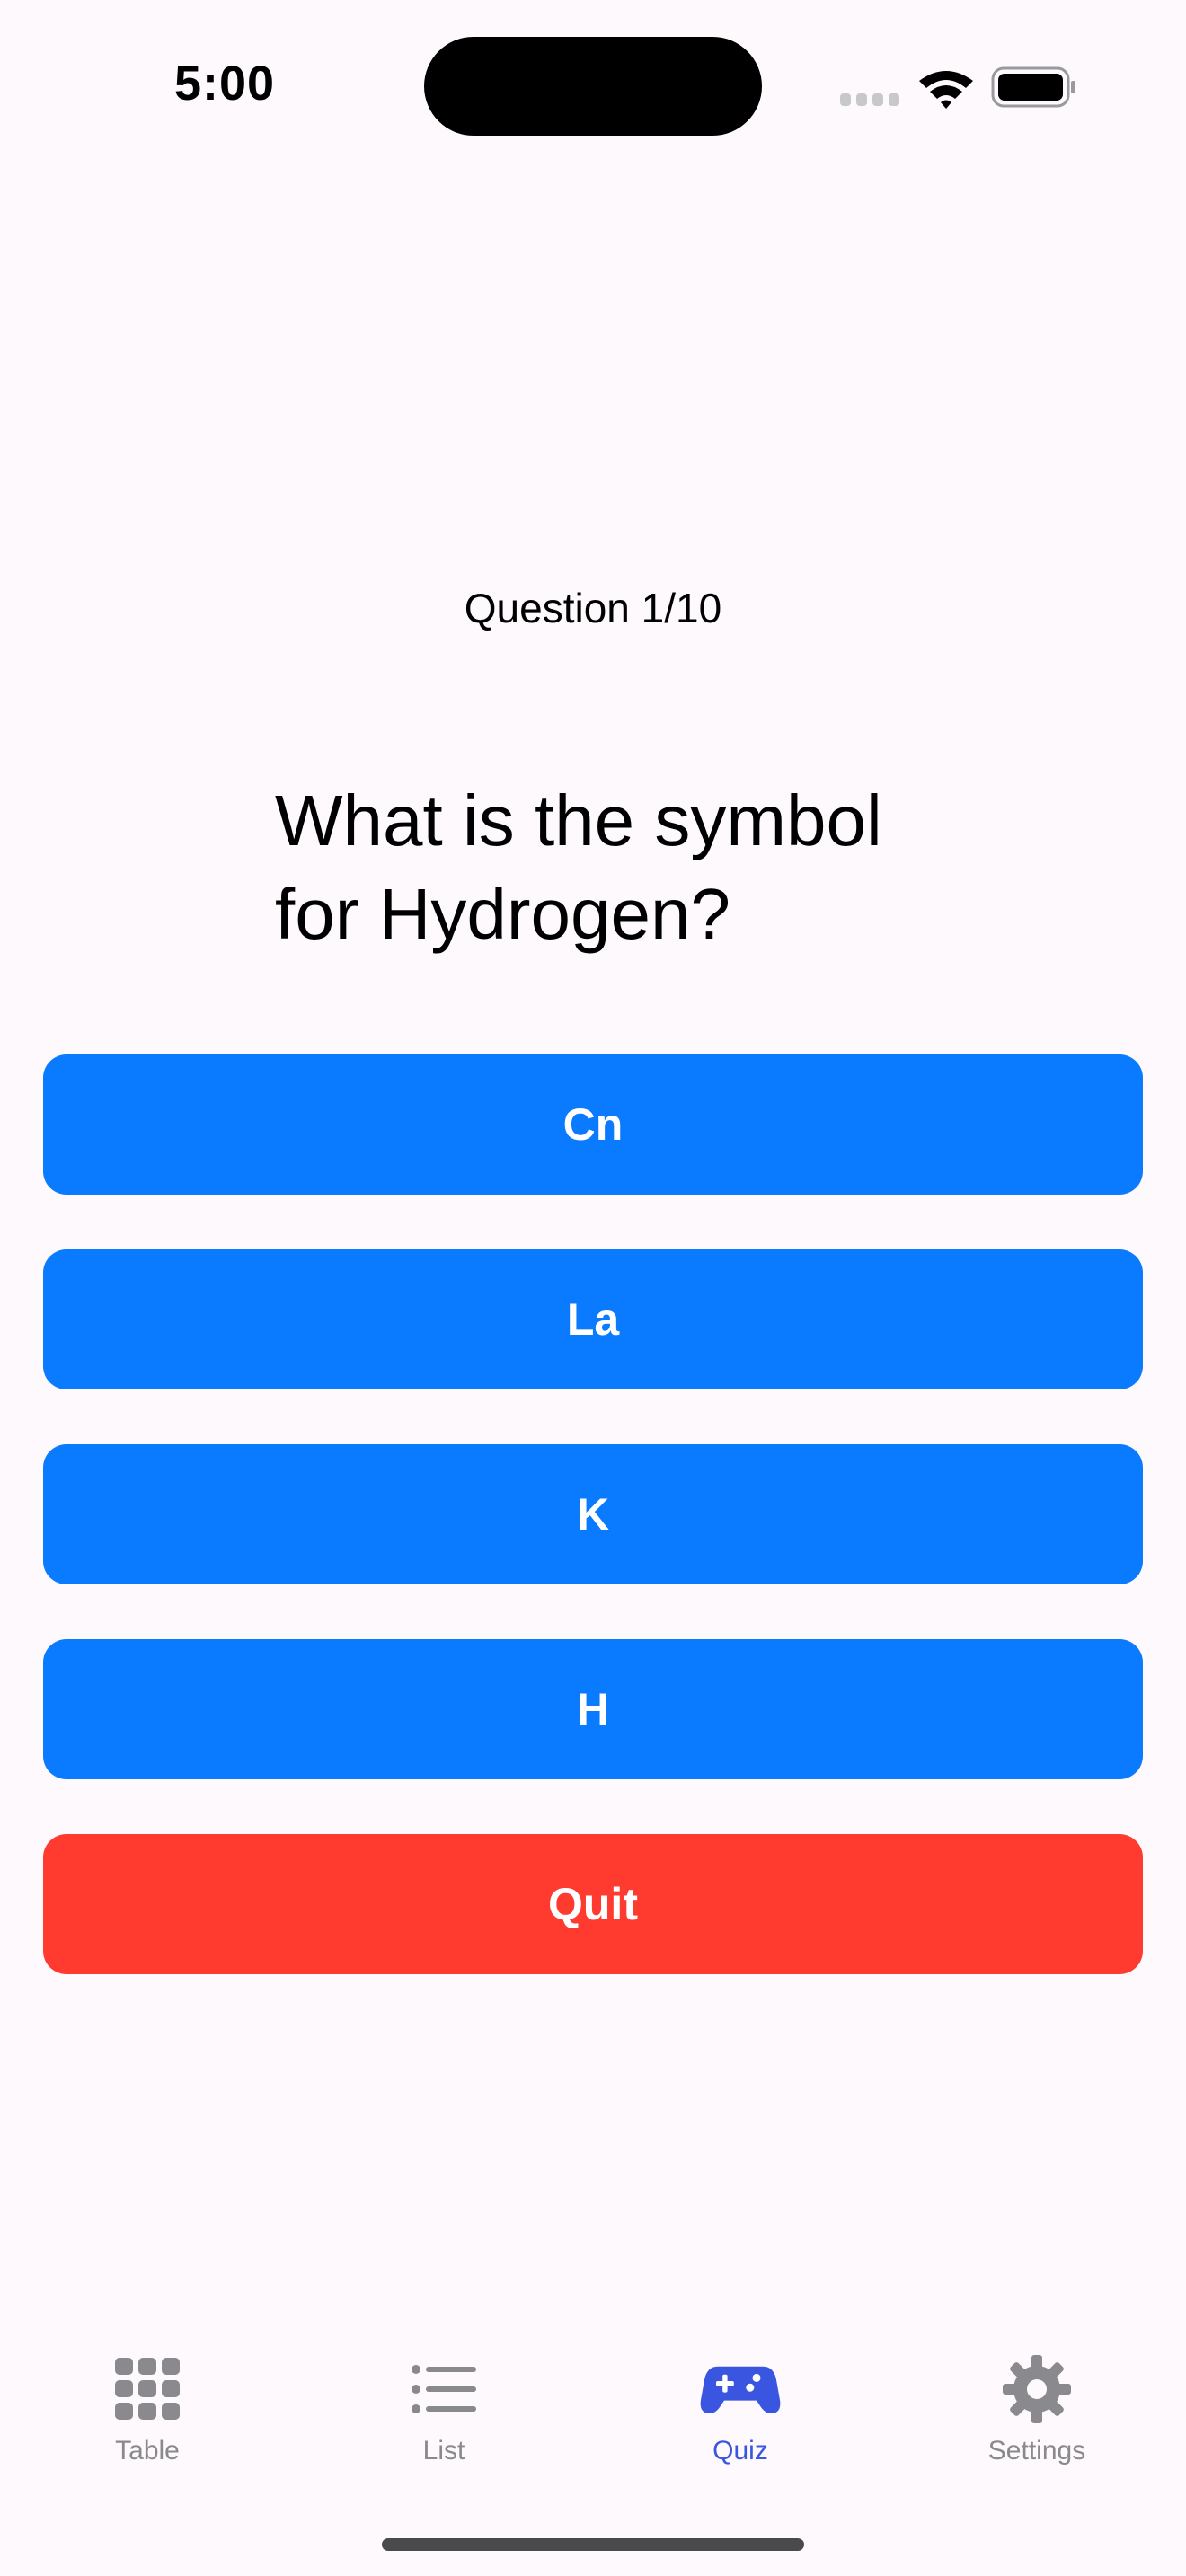  Describe the element at coordinates (443, 2451) in the screenshot. I see `tab-label-list: List` at that location.